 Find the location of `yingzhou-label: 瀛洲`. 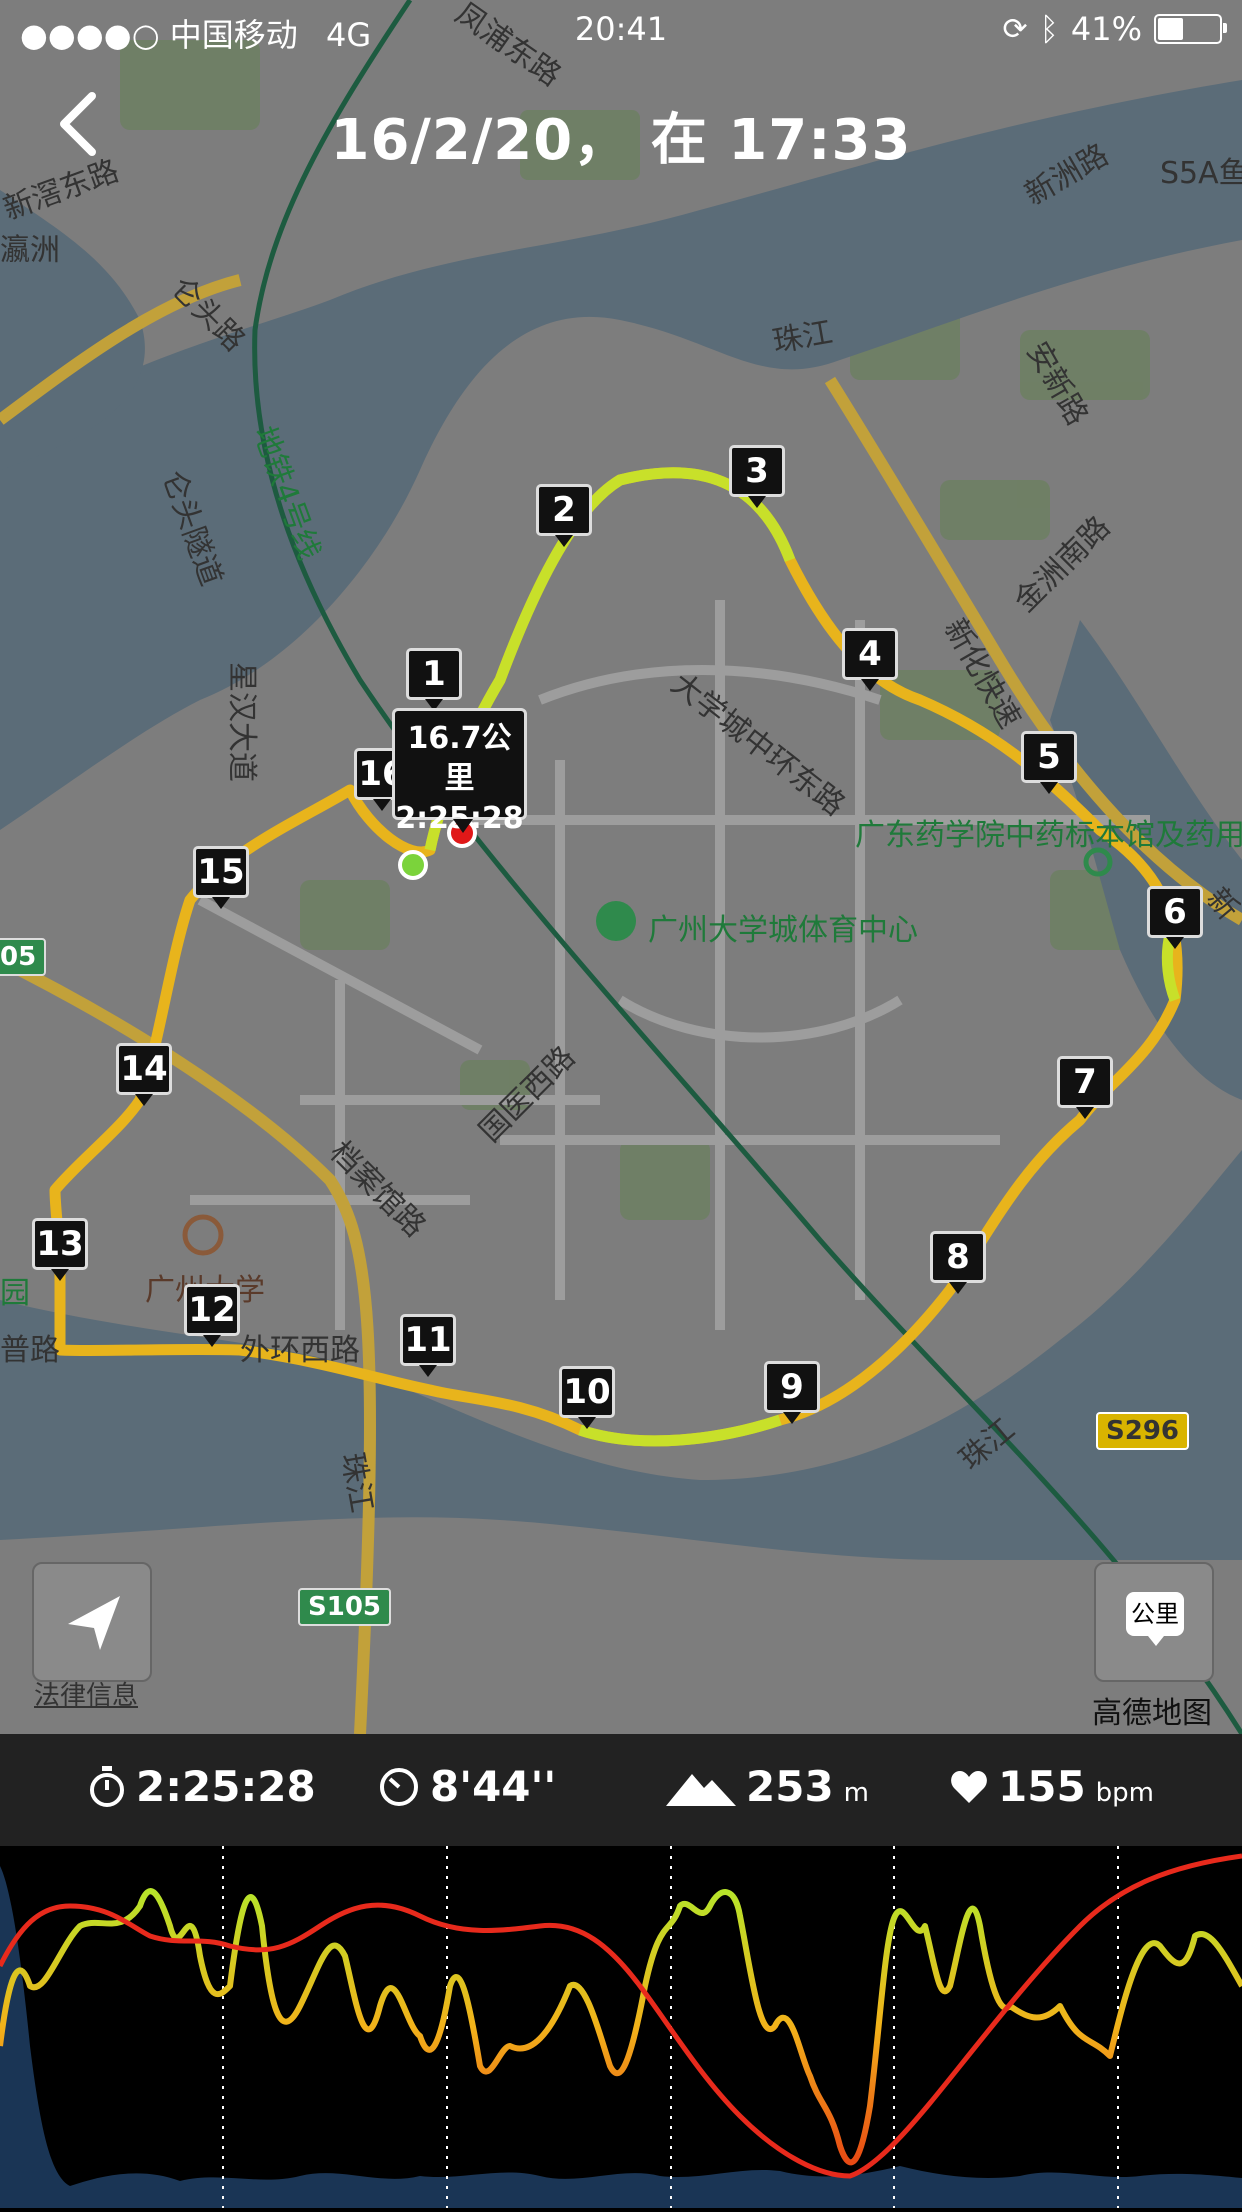

yingzhou-label: 瀛洲 is located at coordinates (30, 250).